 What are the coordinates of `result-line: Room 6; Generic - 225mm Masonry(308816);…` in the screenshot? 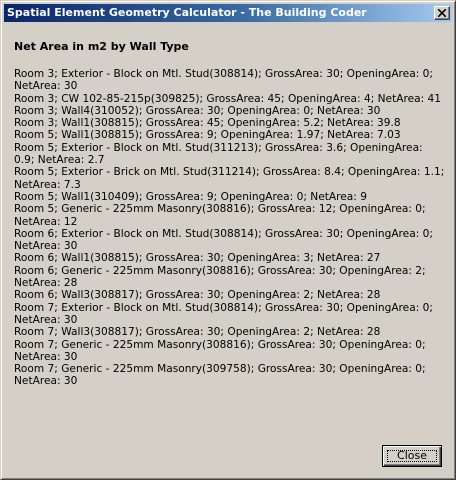 It's located at (220, 277).